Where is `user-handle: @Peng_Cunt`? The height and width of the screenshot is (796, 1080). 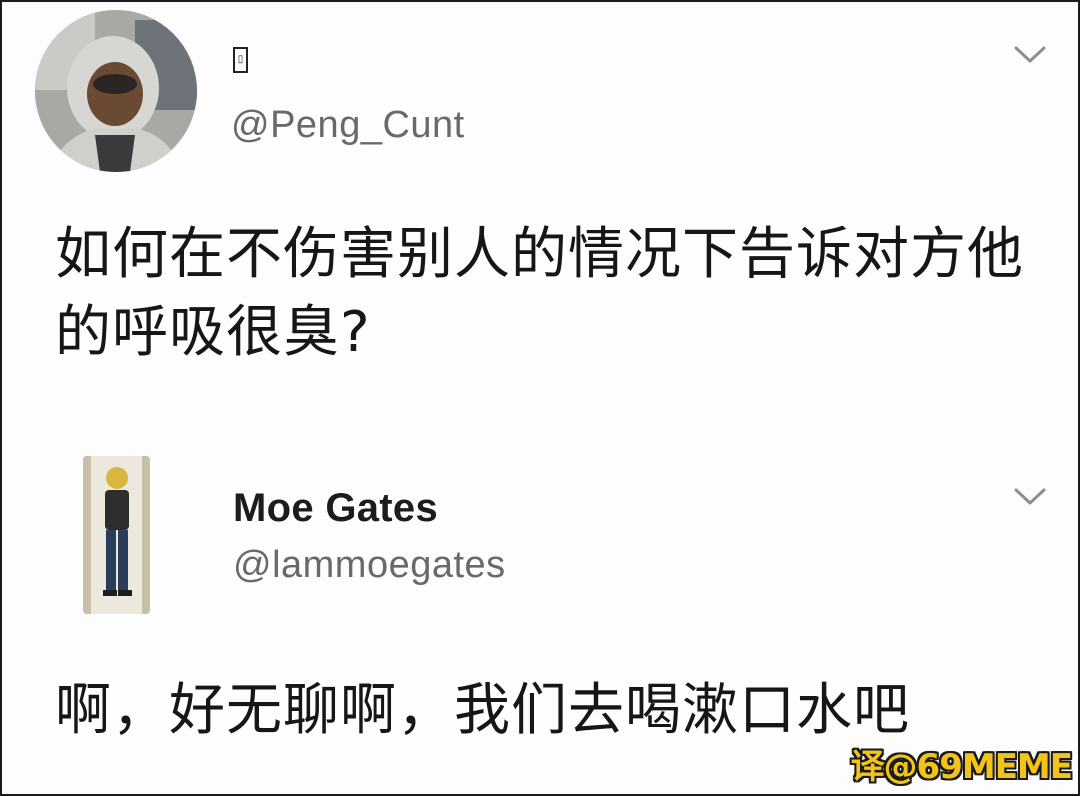
user-handle: @Peng_Cunt is located at coordinates (348, 125).